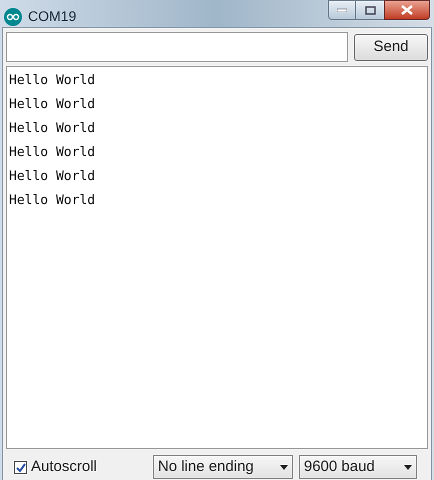 This screenshot has width=434, height=480. I want to click on baud-dropdown: 9600 baud, so click(357, 467).